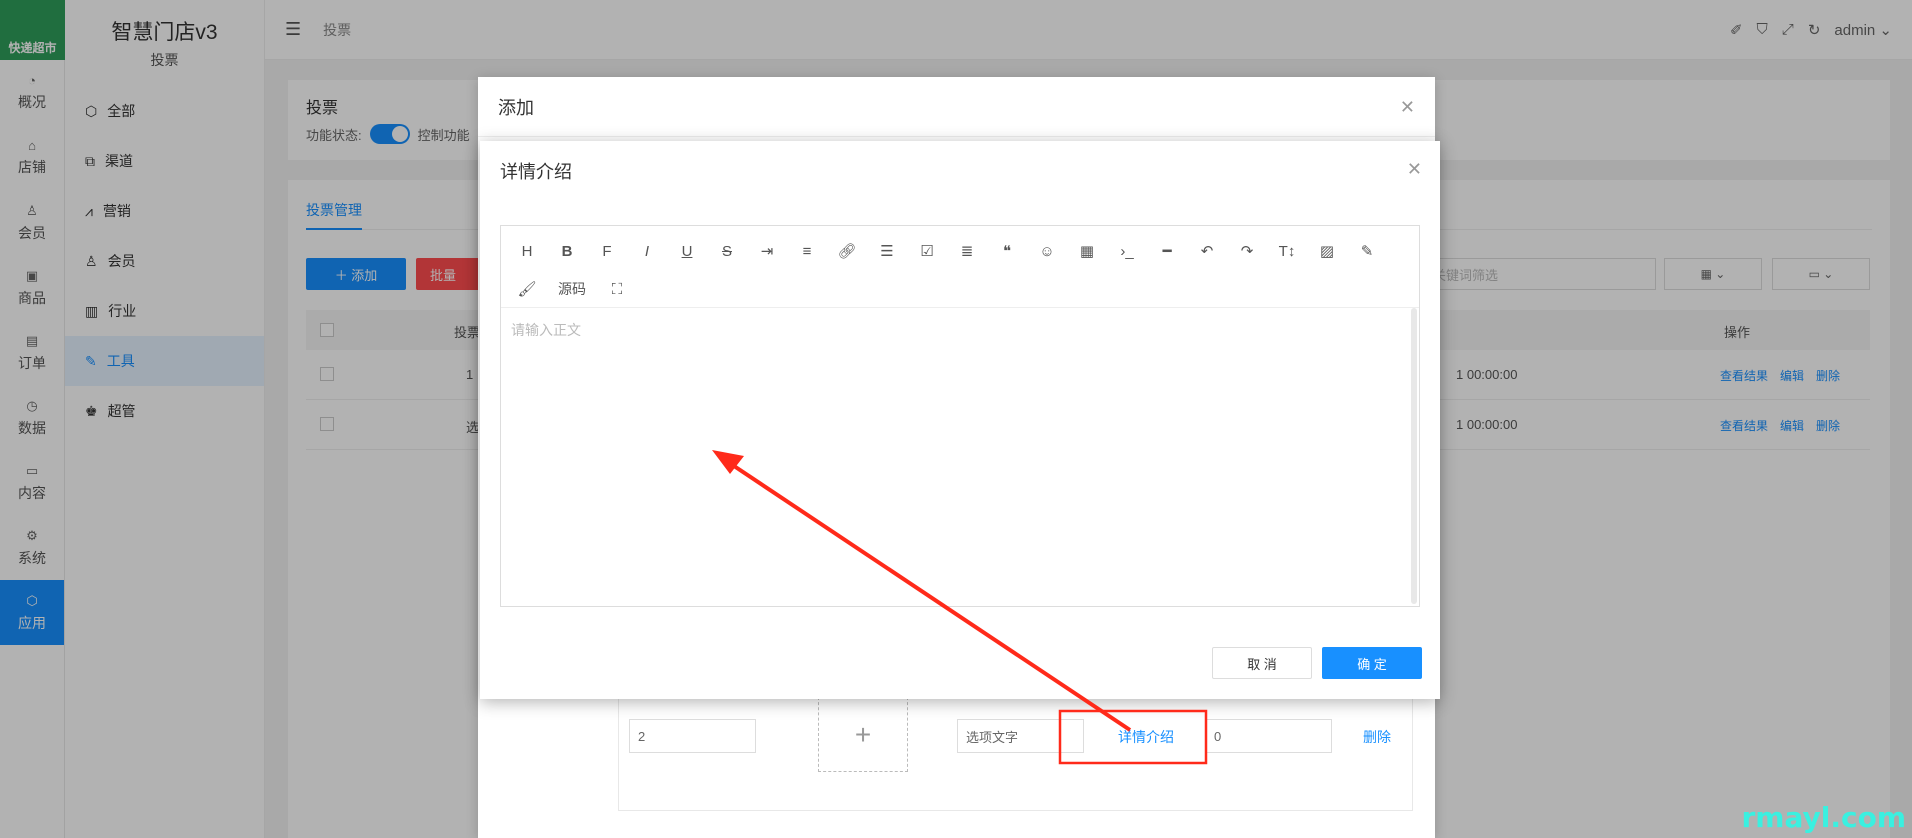 This screenshot has width=1912, height=838. Describe the element at coordinates (1127, 251) in the screenshot. I see `code-icon: ›_` at that location.